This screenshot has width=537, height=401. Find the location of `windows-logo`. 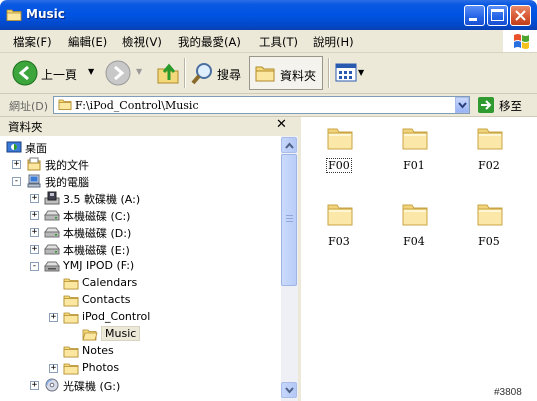

windows-logo is located at coordinates (520, 41).